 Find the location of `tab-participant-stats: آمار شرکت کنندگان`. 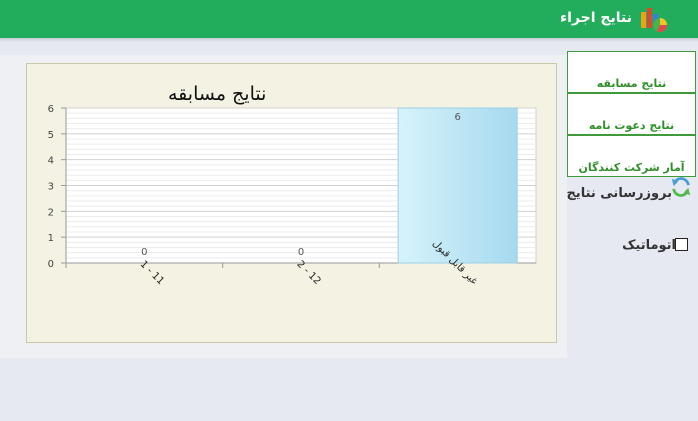

tab-participant-stats: آمار شرکت کنندگان is located at coordinates (631, 156).